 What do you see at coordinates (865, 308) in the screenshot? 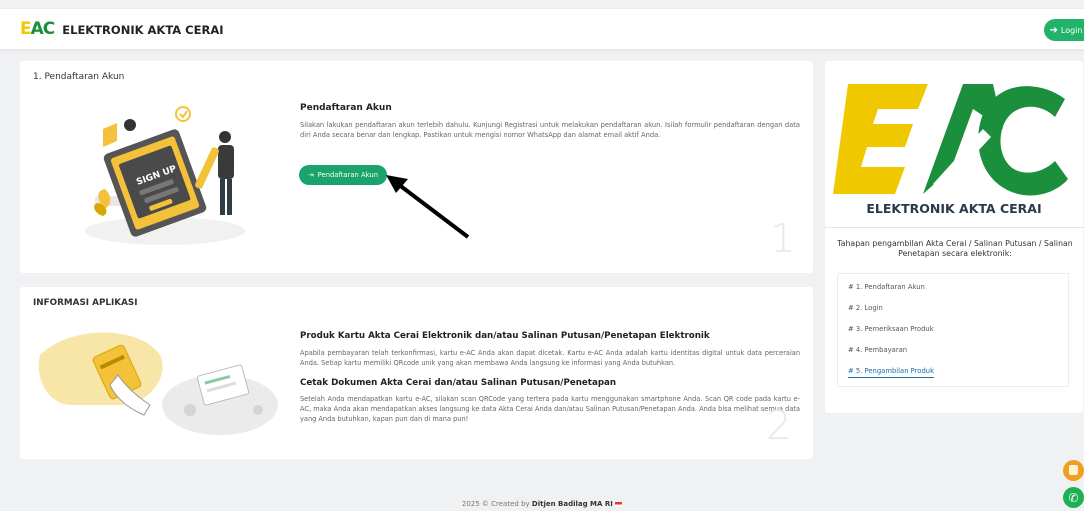
I see `step-link-2: # 2. Login` at bounding box center [865, 308].